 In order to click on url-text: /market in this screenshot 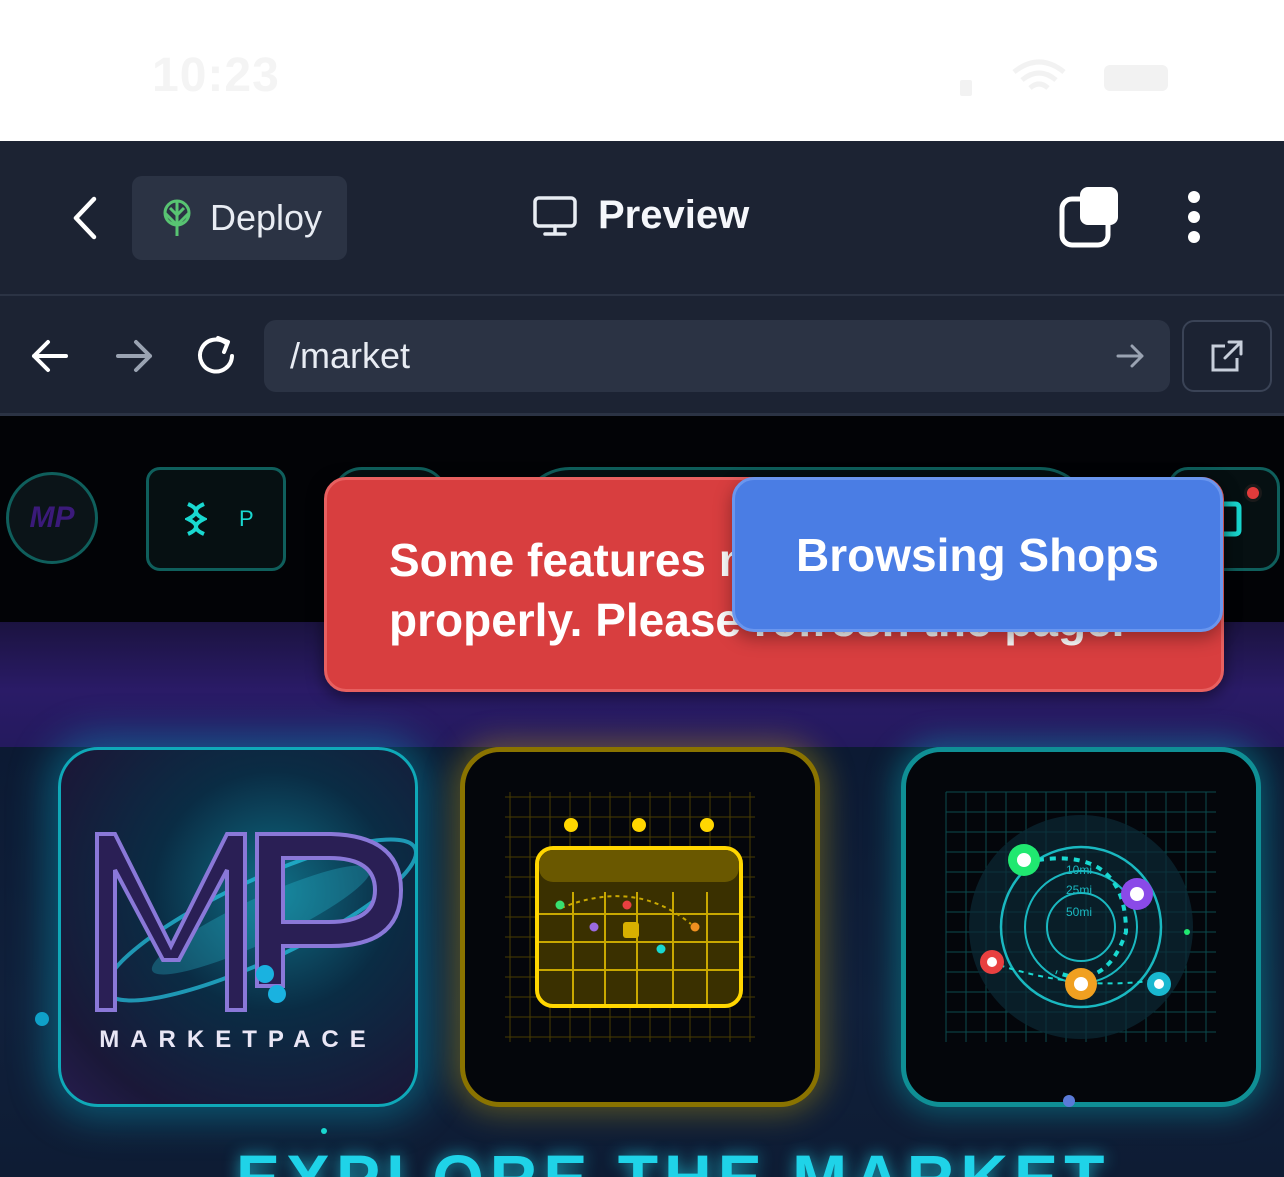, I will do `click(350, 355)`.